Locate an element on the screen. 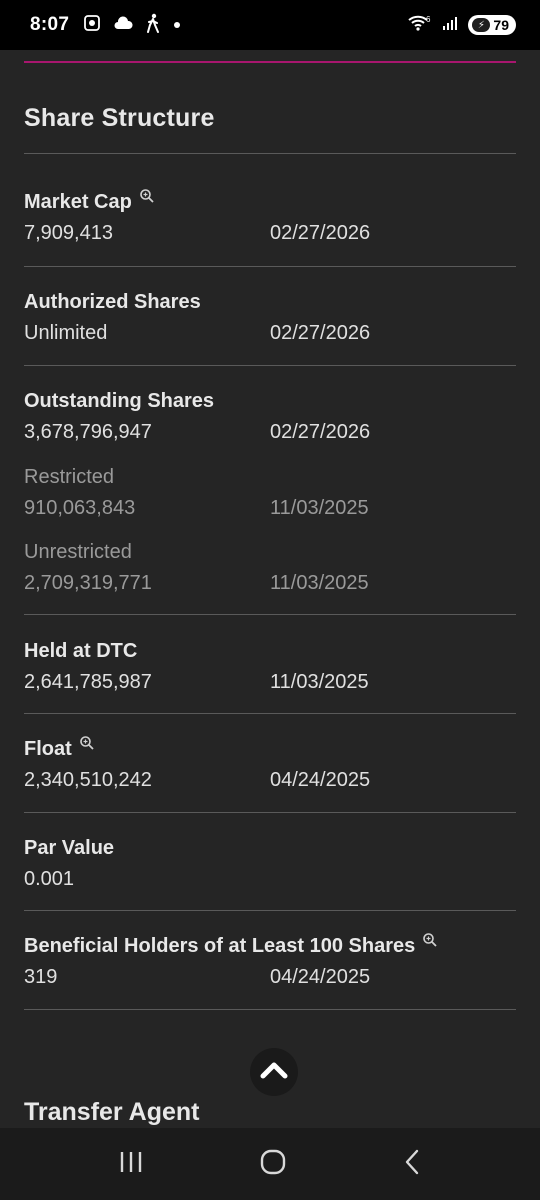 The height and width of the screenshot is (1200, 540). row-float: Float 2,340,510,242 04/24/2025 is located at coordinates (270, 764).